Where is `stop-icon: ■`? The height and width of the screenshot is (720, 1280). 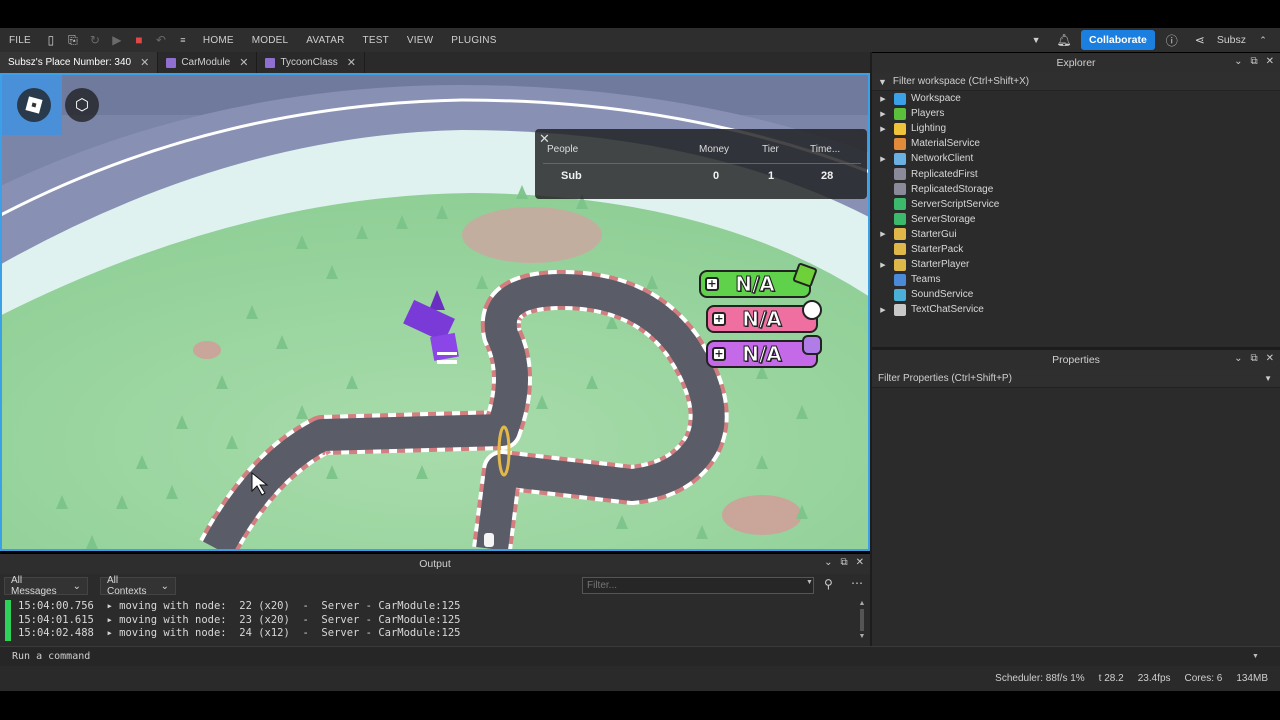 stop-icon: ■ is located at coordinates (139, 40).